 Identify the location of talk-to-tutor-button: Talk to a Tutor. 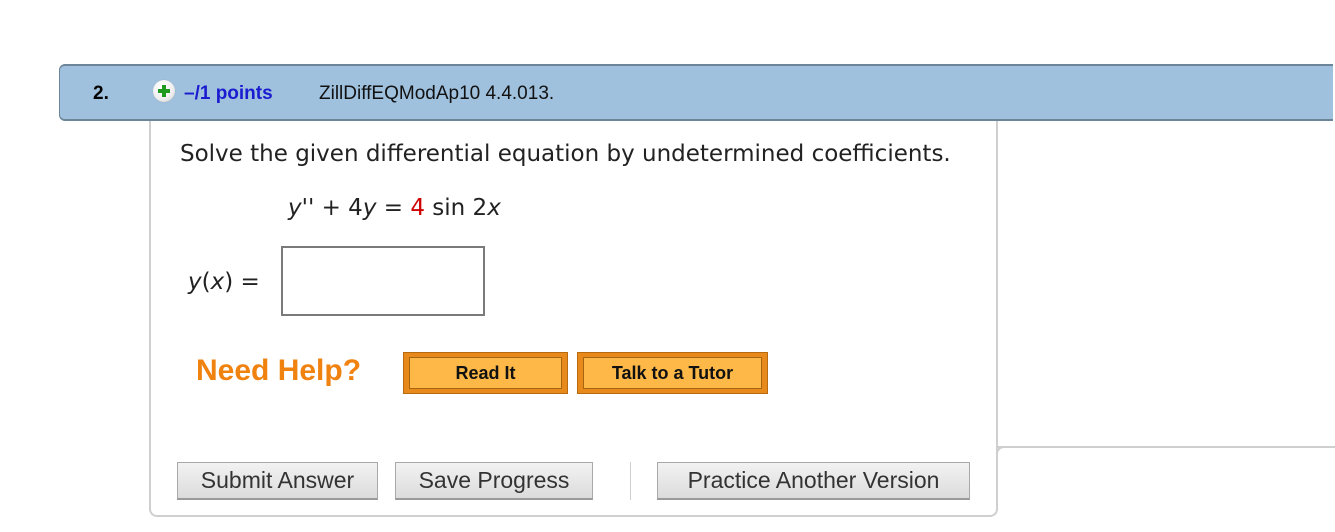
(672, 373).